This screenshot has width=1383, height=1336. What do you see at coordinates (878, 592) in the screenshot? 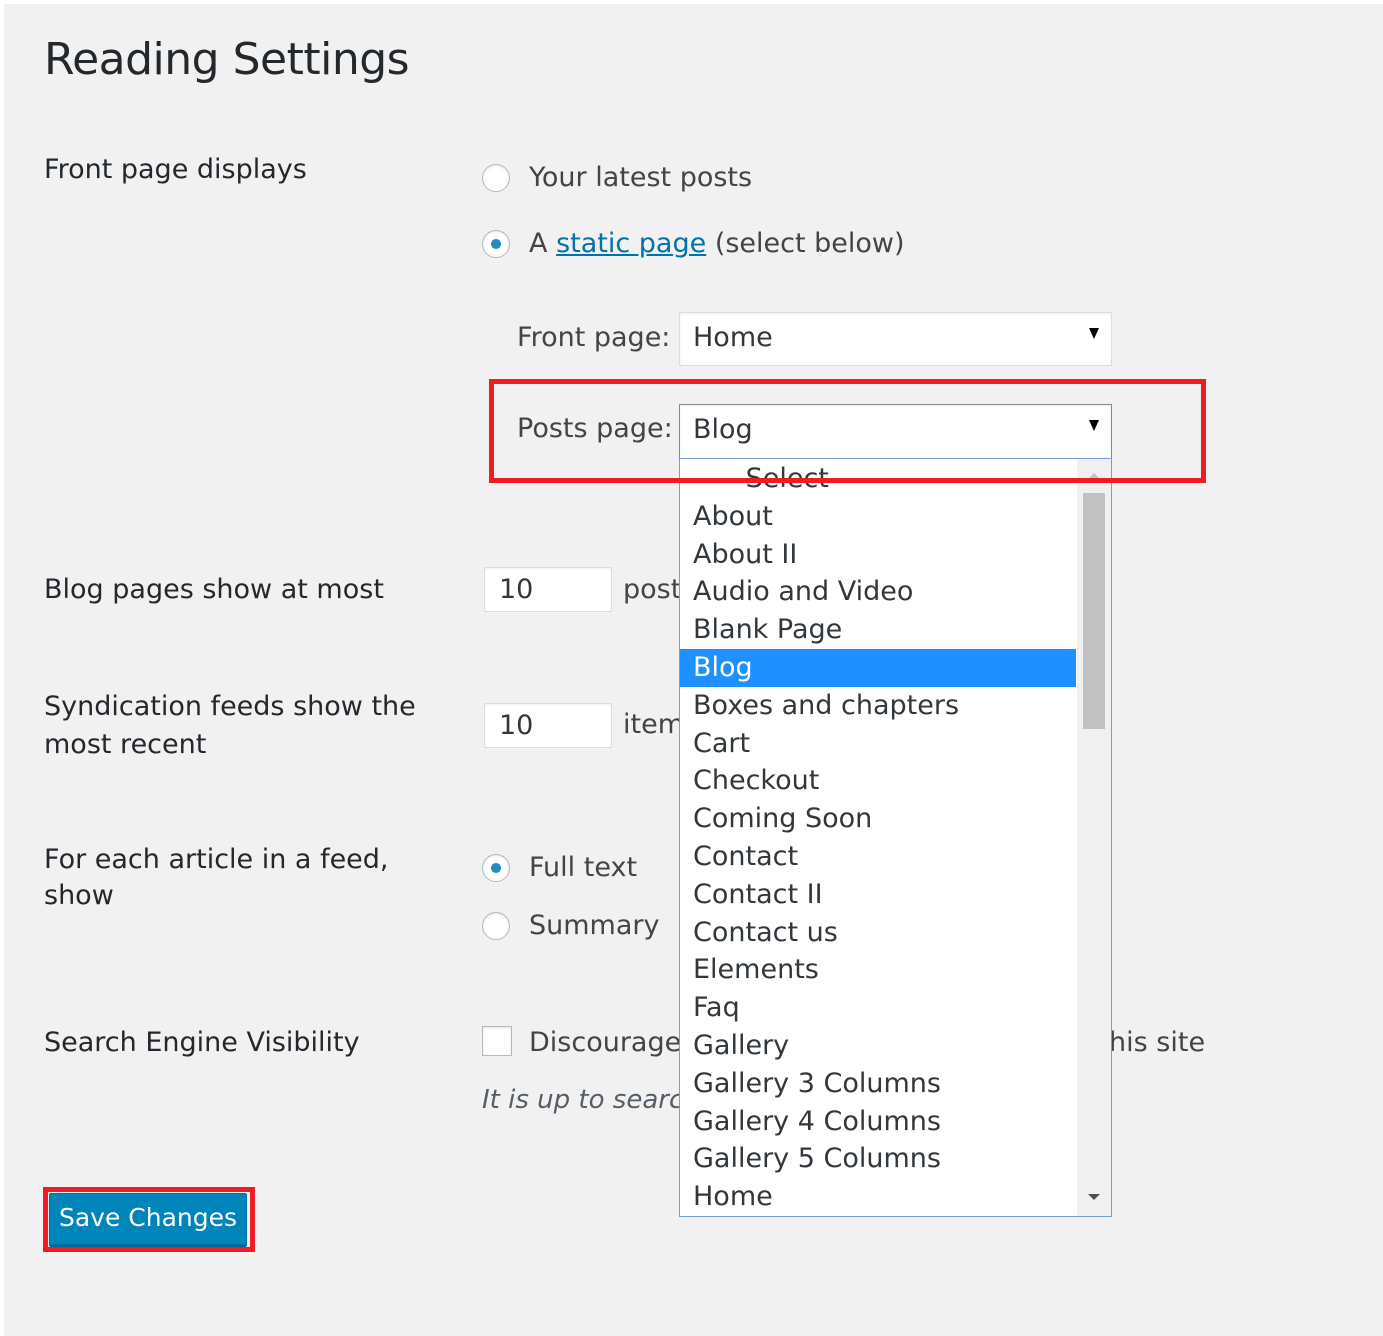
I see `dropdown-option: Audio and Video` at bounding box center [878, 592].